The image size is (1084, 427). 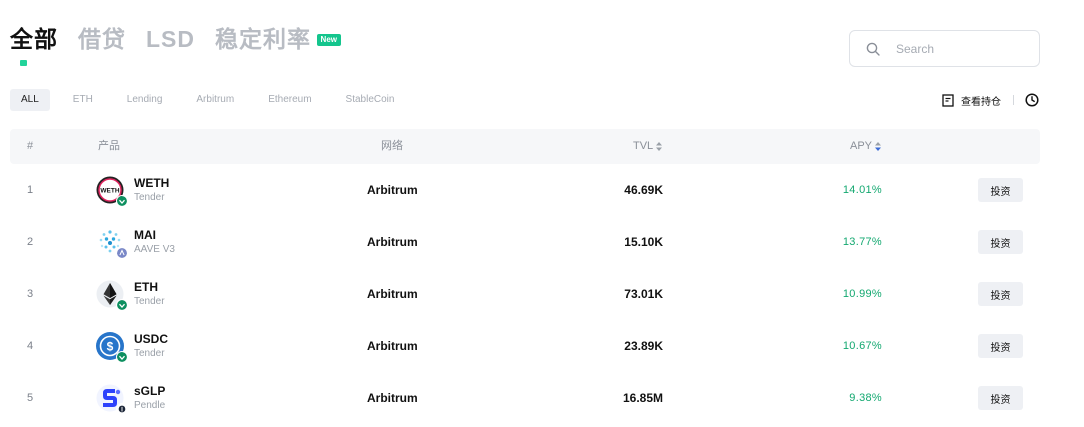 I want to click on protocol-name: Pendle, so click(x=150, y=405).